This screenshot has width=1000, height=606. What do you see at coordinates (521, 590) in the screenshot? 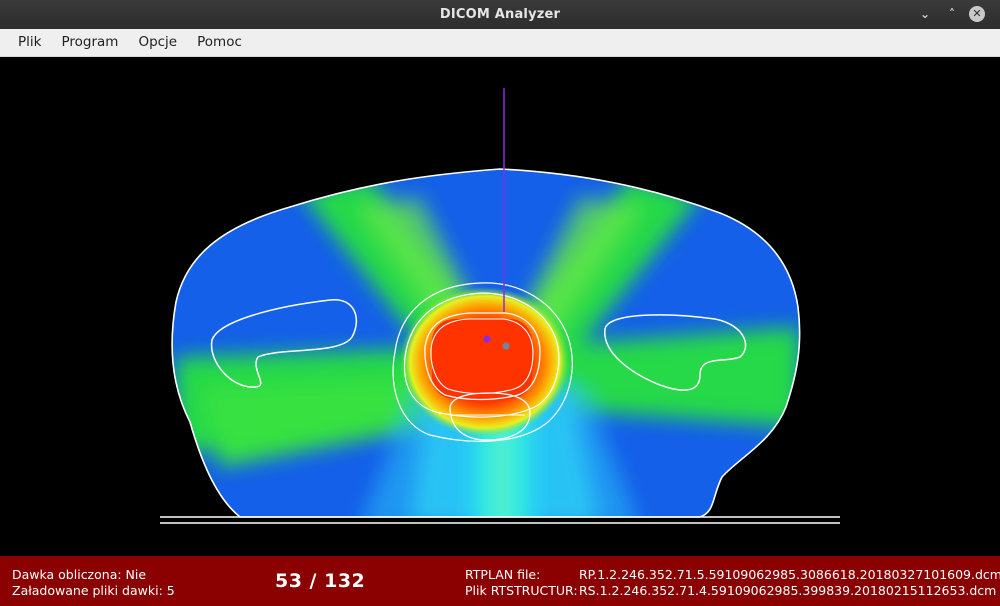
I see `rtstruct-label: Plik RTSTRUCTUR:` at bounding box center [521, 590].